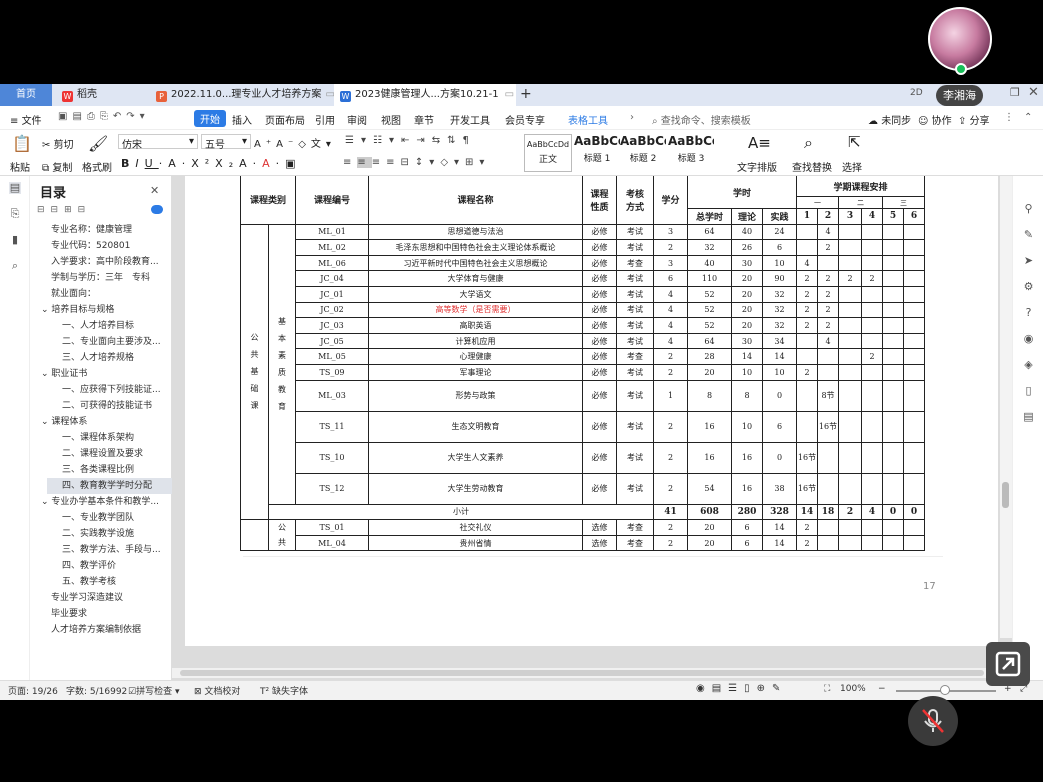 The width and height of the screenshot is (1043, 782). Describe the element at coordinates (332, 341) in the screenshot. I see `cell-code: JC_05` at that location.